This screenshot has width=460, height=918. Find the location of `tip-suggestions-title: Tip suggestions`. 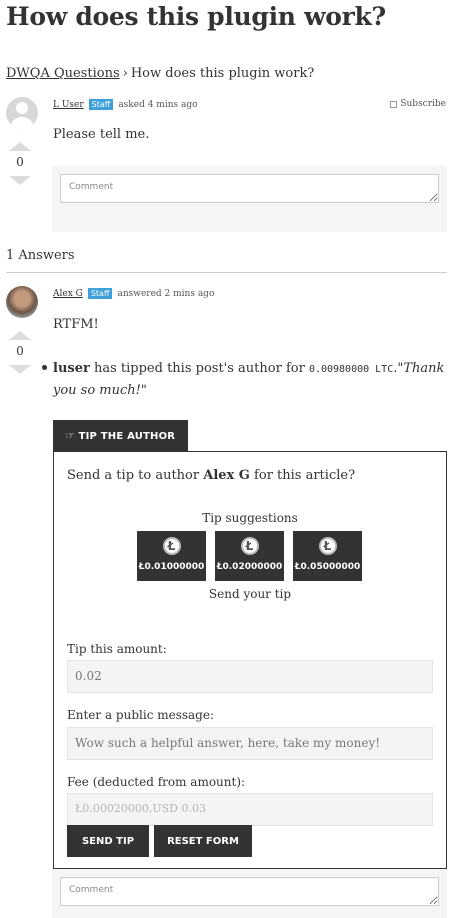

tip-suggestions-title: Tip suggestions is located at coordinates (250, 518).